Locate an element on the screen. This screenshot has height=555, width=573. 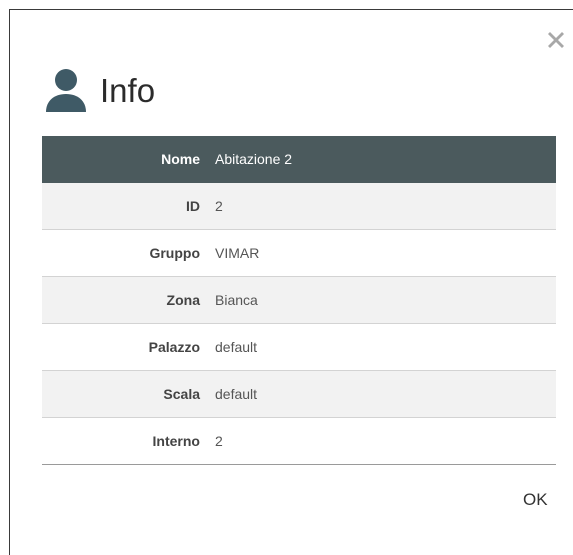
row-label: Gruppo is located at coordinates (174, 253).